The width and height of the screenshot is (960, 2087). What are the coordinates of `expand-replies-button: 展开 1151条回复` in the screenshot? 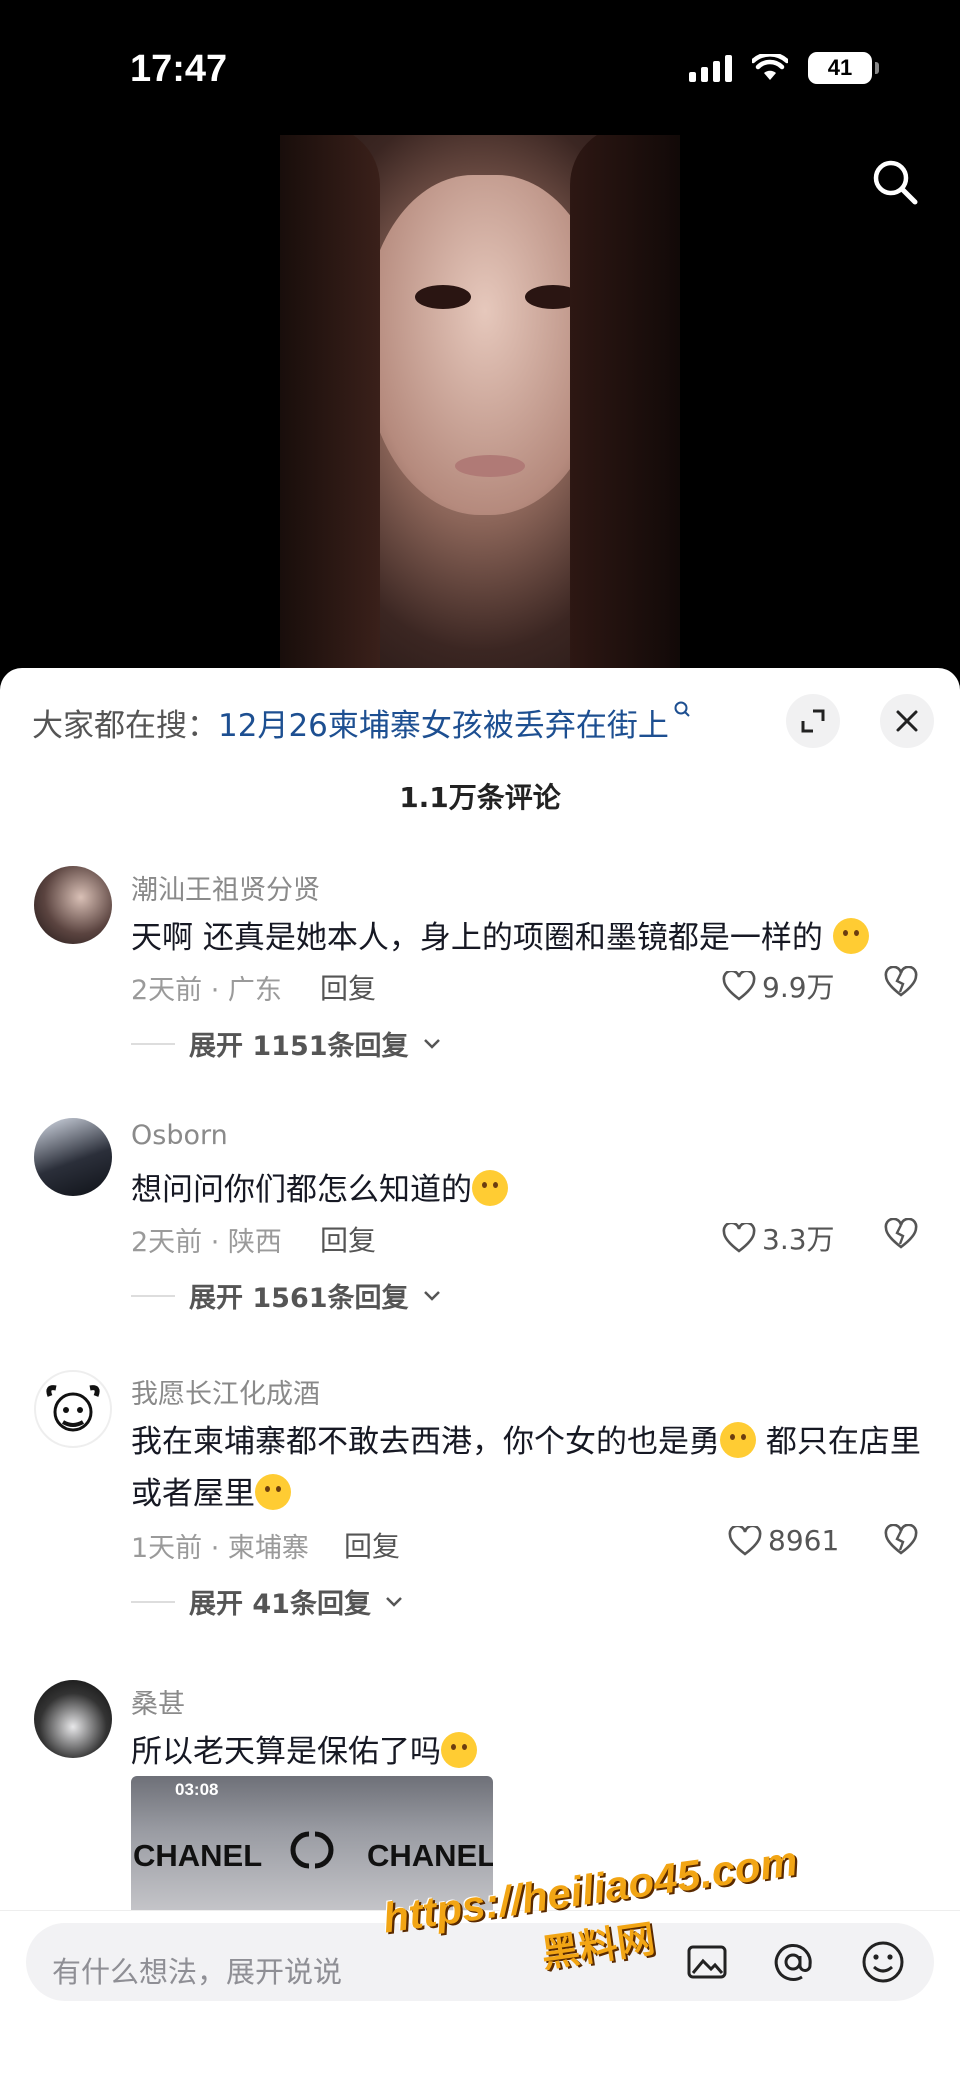 It's located at (286, 1043).